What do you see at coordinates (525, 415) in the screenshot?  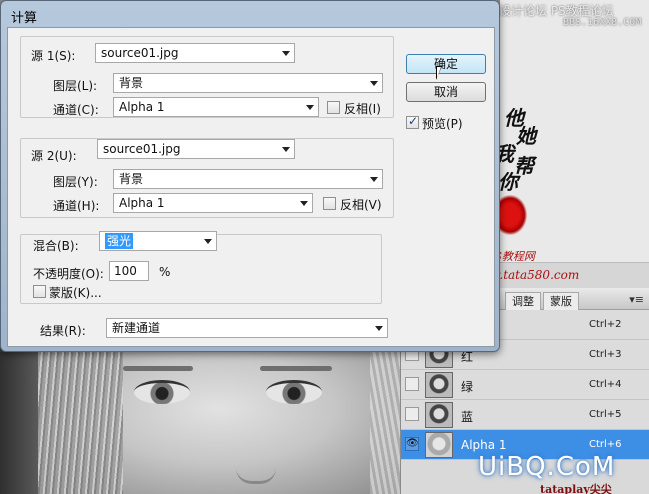 I see `channel-row-blue: 蓝 Ctrl+5` at bounding box center [525, 415].